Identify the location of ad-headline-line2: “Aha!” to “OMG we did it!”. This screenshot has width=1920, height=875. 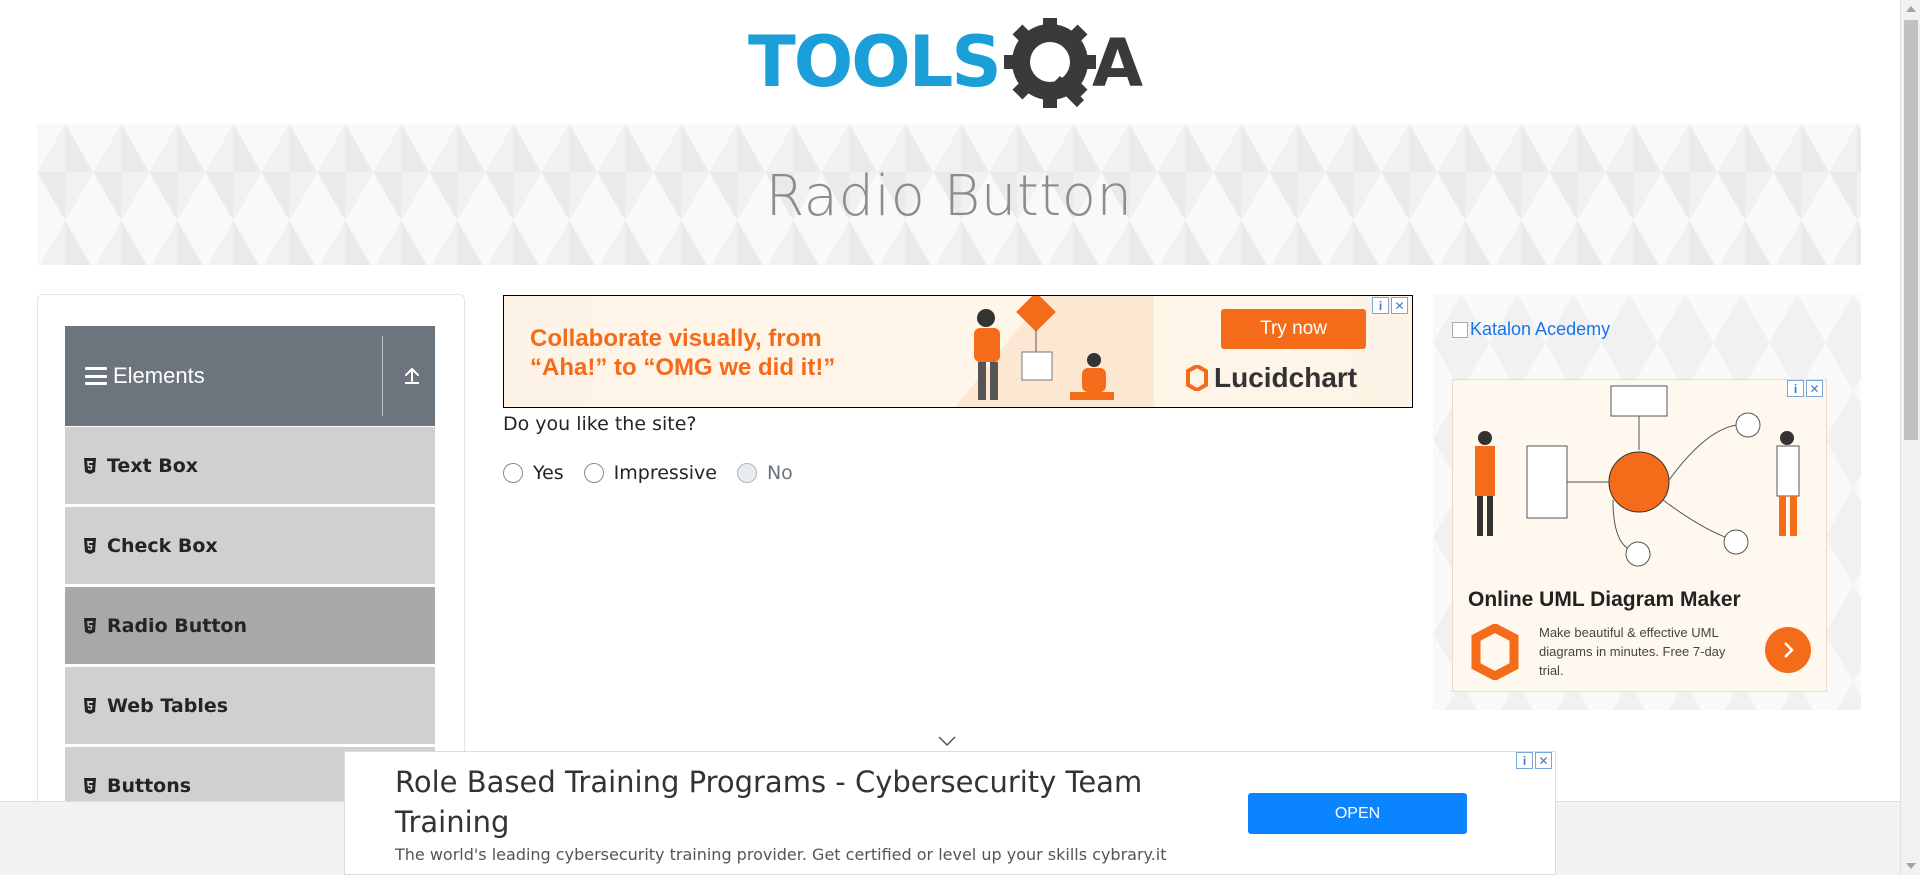
(683, 367).